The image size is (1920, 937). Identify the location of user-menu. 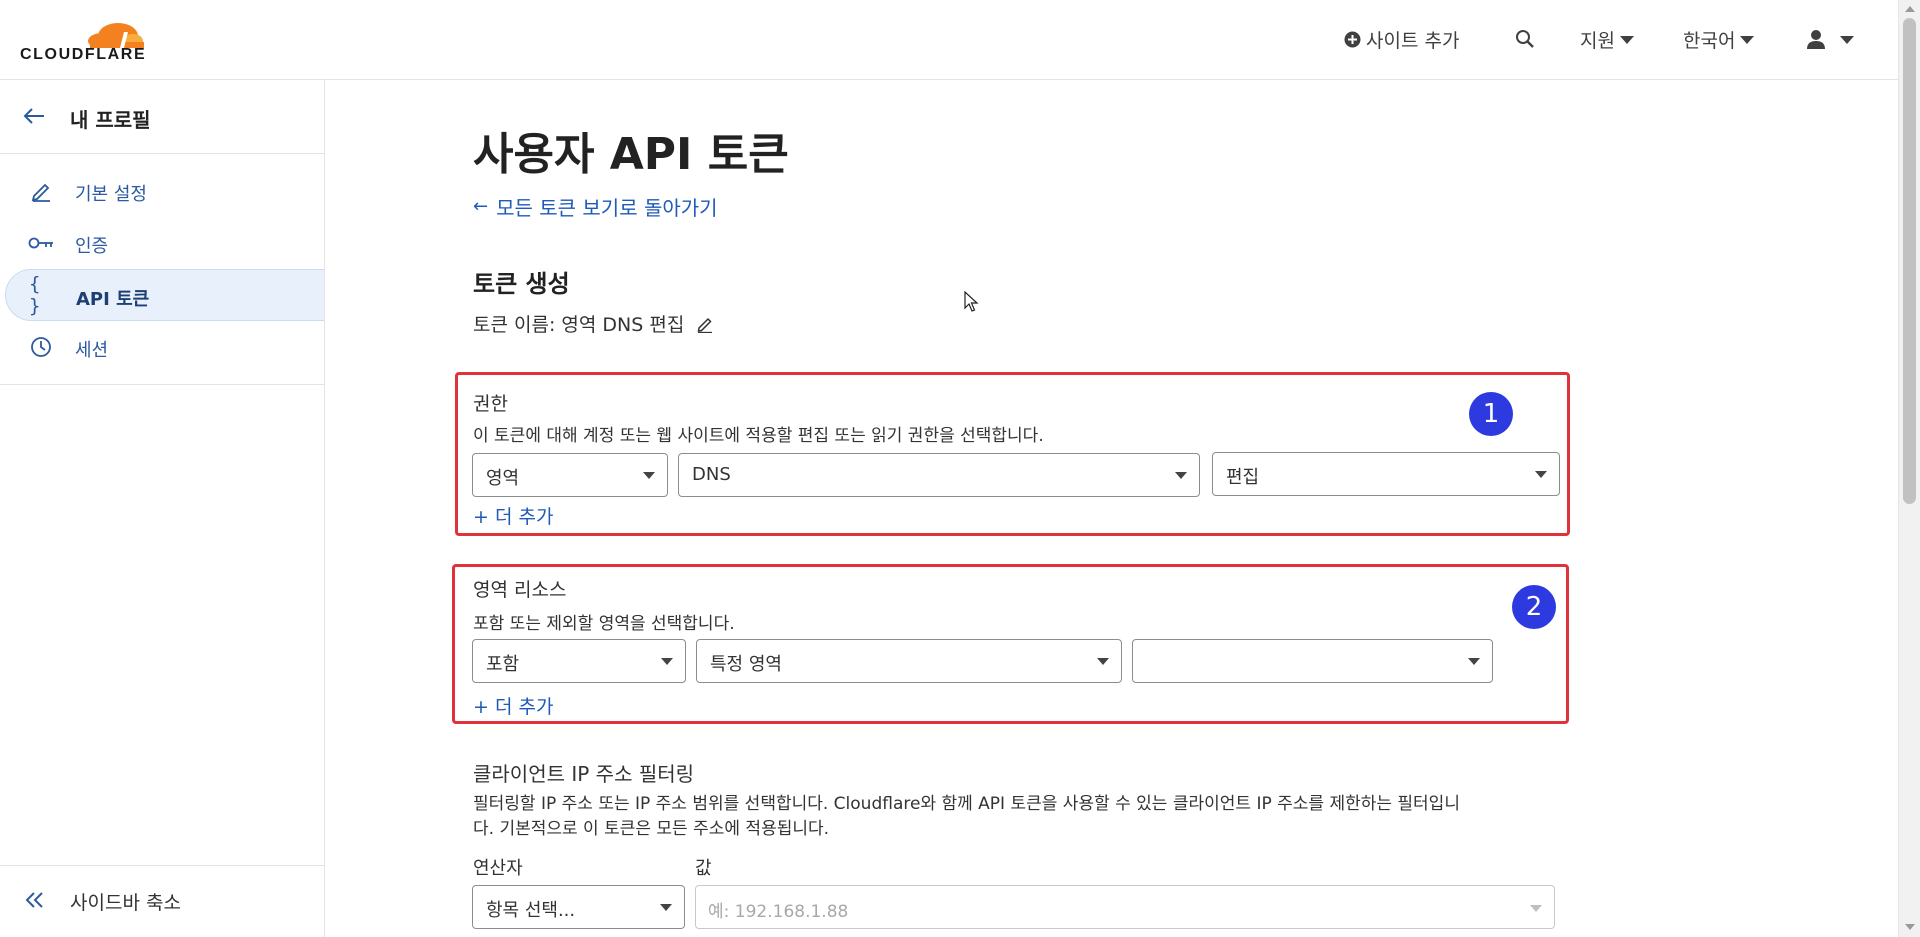
(1830, 39).